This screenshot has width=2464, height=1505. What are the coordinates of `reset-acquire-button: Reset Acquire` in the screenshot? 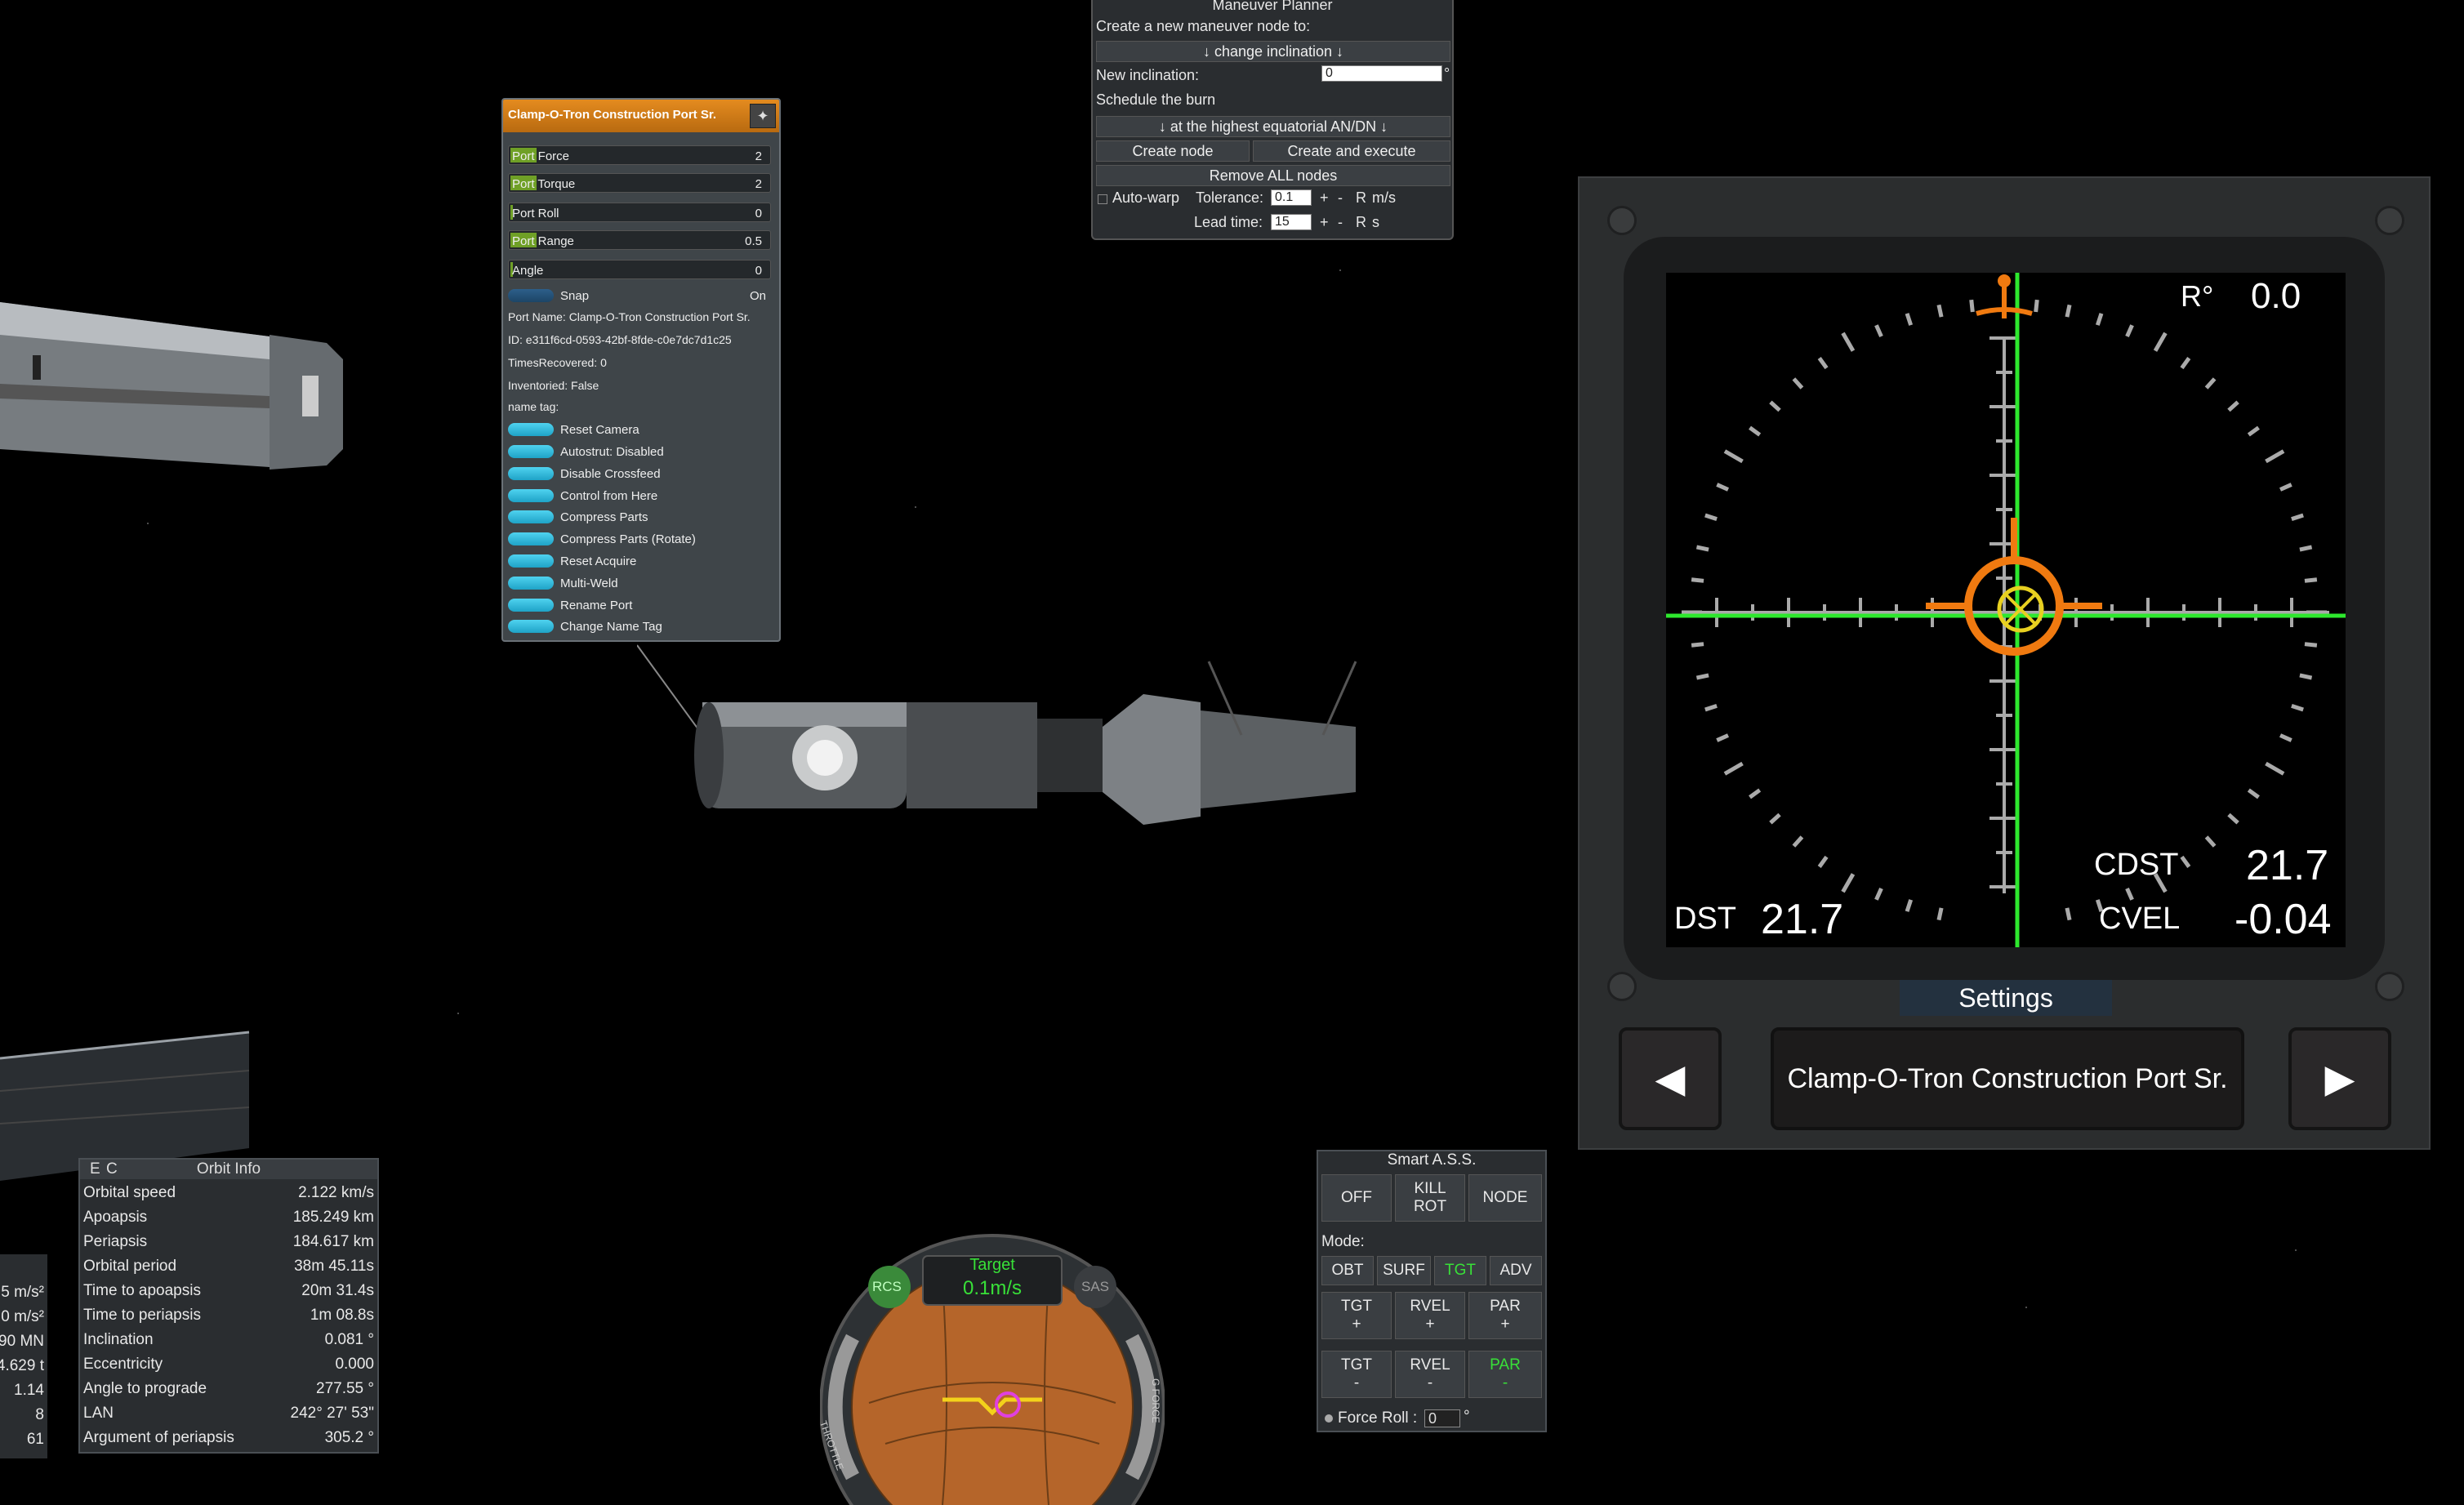 It's located at (638, 562).